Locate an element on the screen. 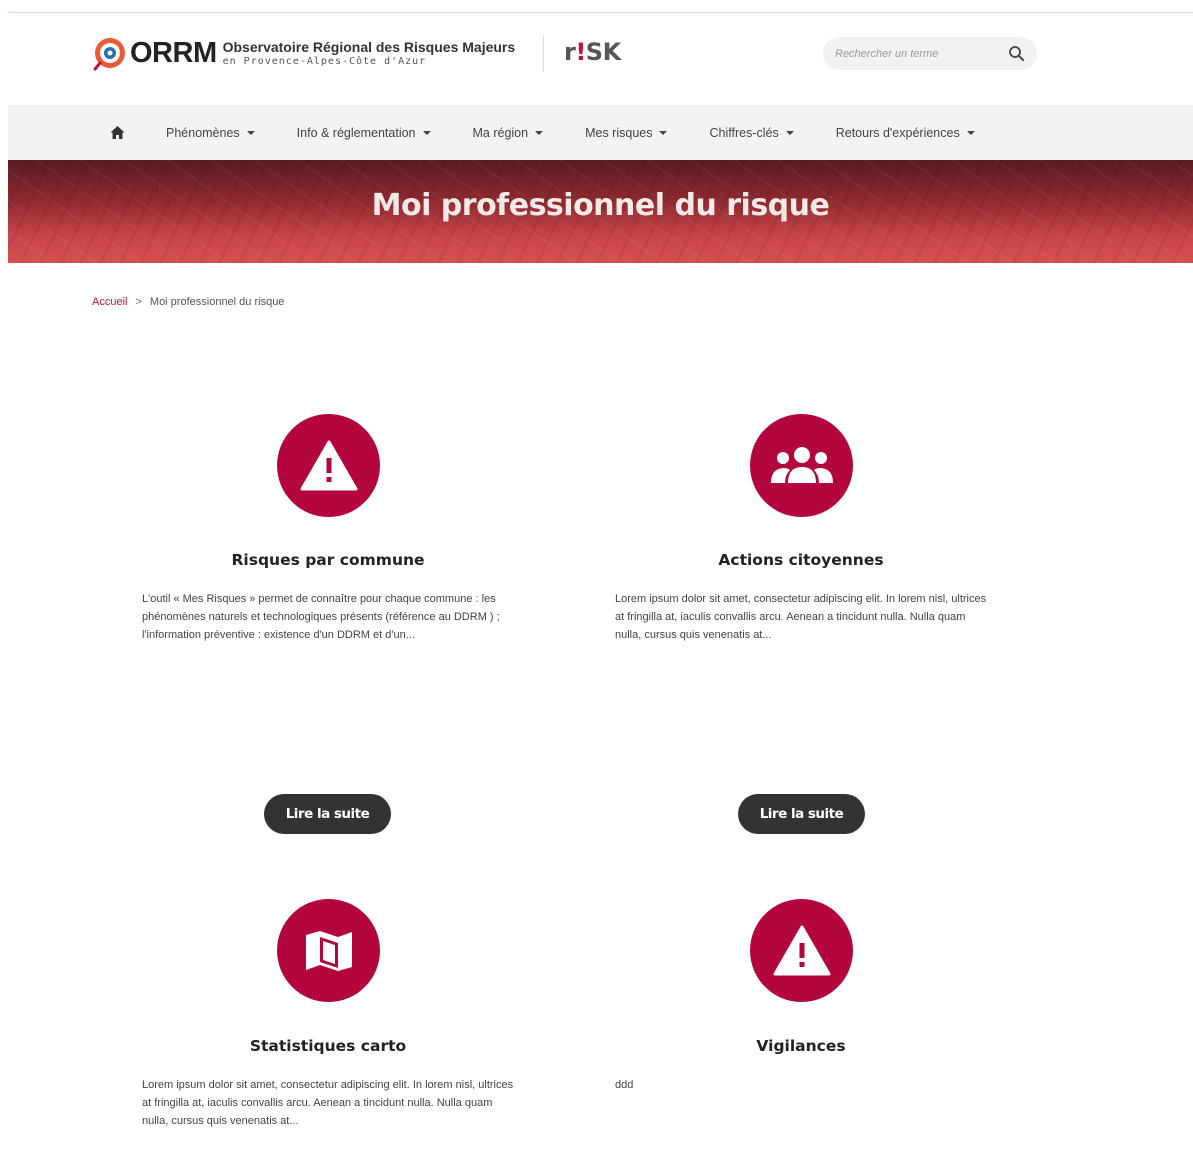 Image resolution: width=1193 pixels, height=1158 pixels. page-banner: Moi professionnel du risque is located at coordinates (600, 211).